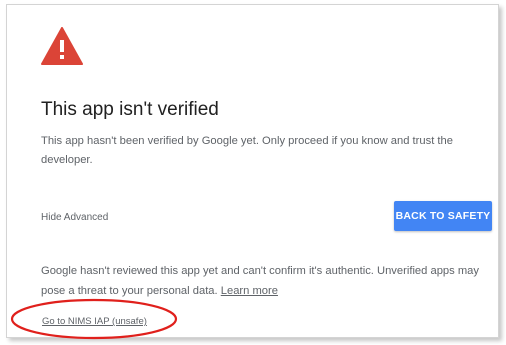  What do you see at coordinates (62, 46) in the screenshot?
I see `warning-triangle-icon` at bounding box center [62, 46].